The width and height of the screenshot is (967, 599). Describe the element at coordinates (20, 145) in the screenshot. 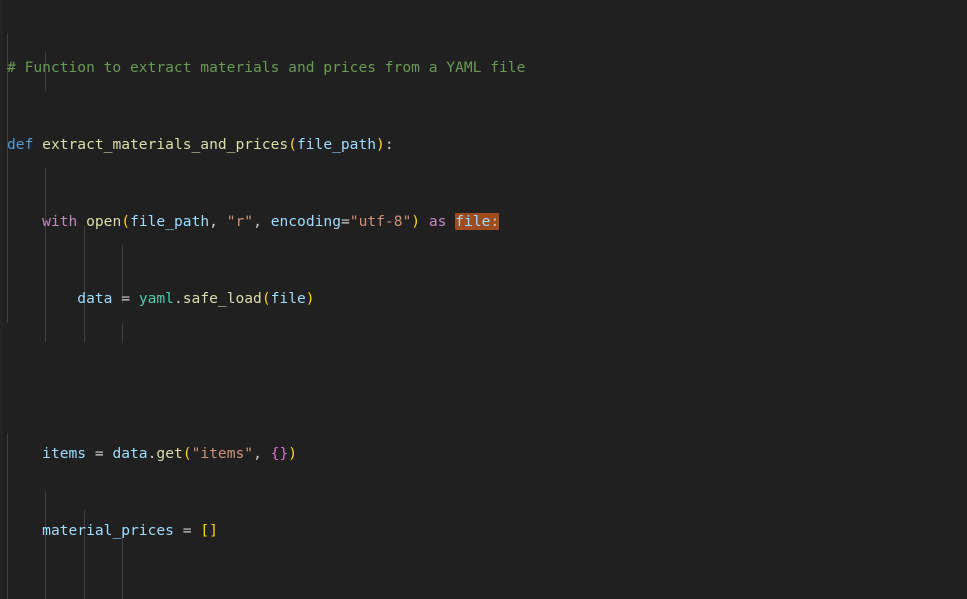

I see `keyword-def: def` at that location.